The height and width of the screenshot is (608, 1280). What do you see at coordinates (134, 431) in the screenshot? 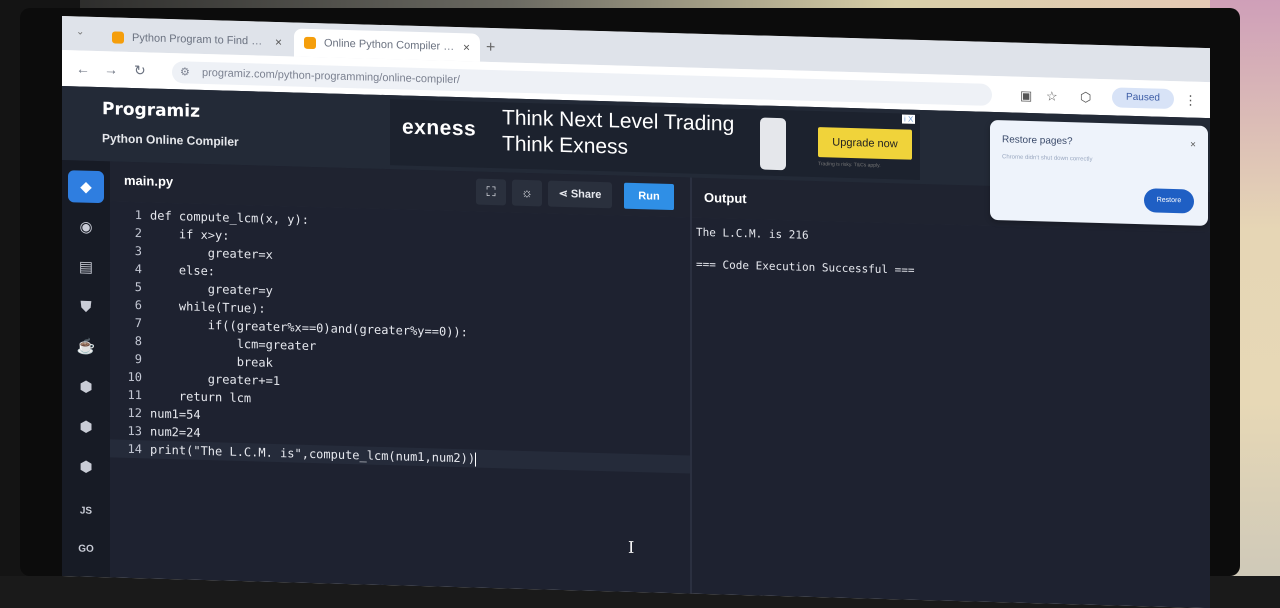
I see `line-number: 13` at bounding box center [134, 431].